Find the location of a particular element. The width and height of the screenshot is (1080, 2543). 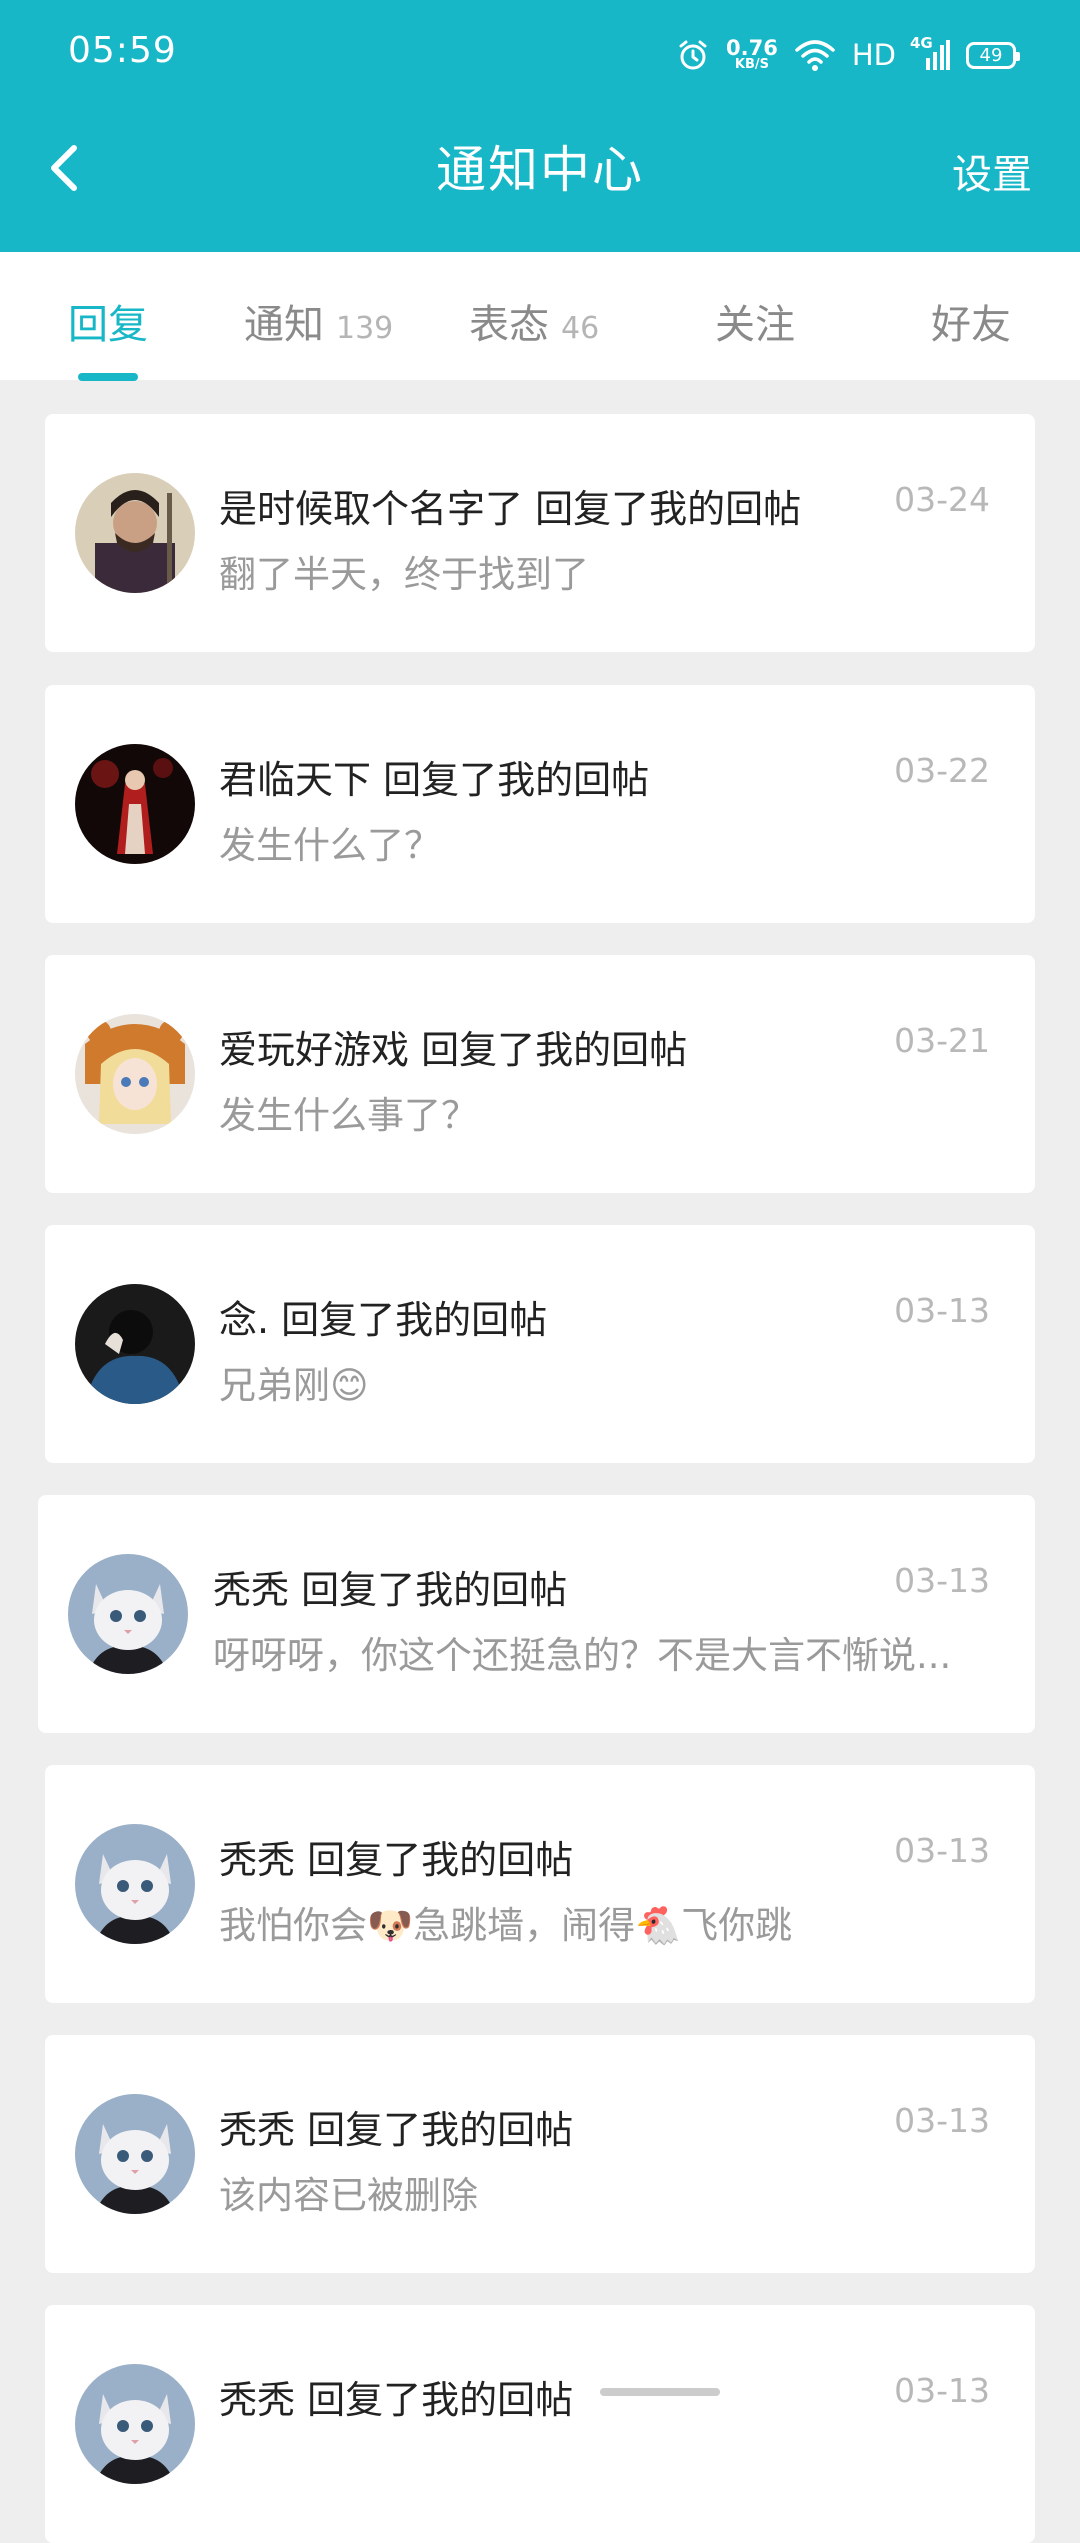

tab-replies: 回复 is located at coordinates (108, 321).